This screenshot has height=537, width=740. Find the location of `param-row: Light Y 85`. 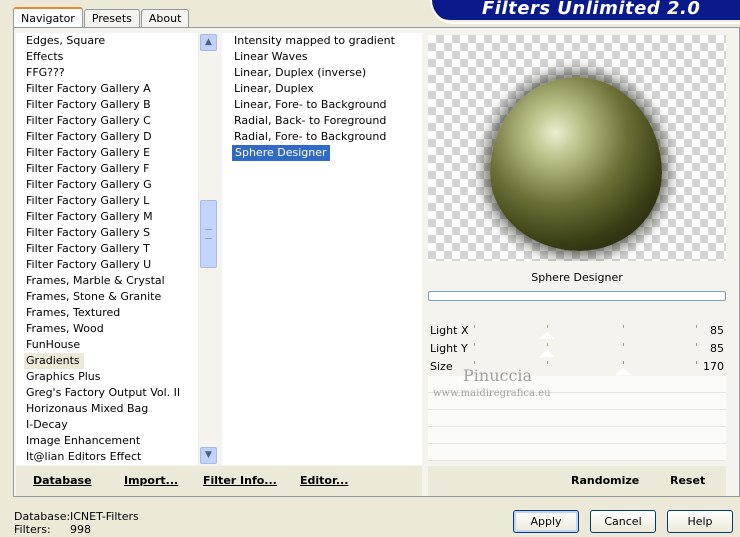

param-row: Light Y 85 is located at coordinates (577, 349).